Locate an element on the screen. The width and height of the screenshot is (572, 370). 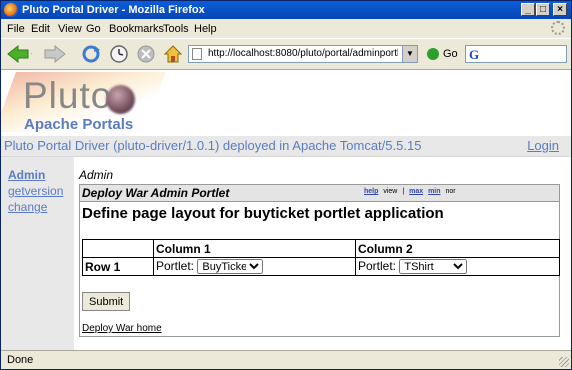
menu-tools: Tools is located at coordinates (176, 29).